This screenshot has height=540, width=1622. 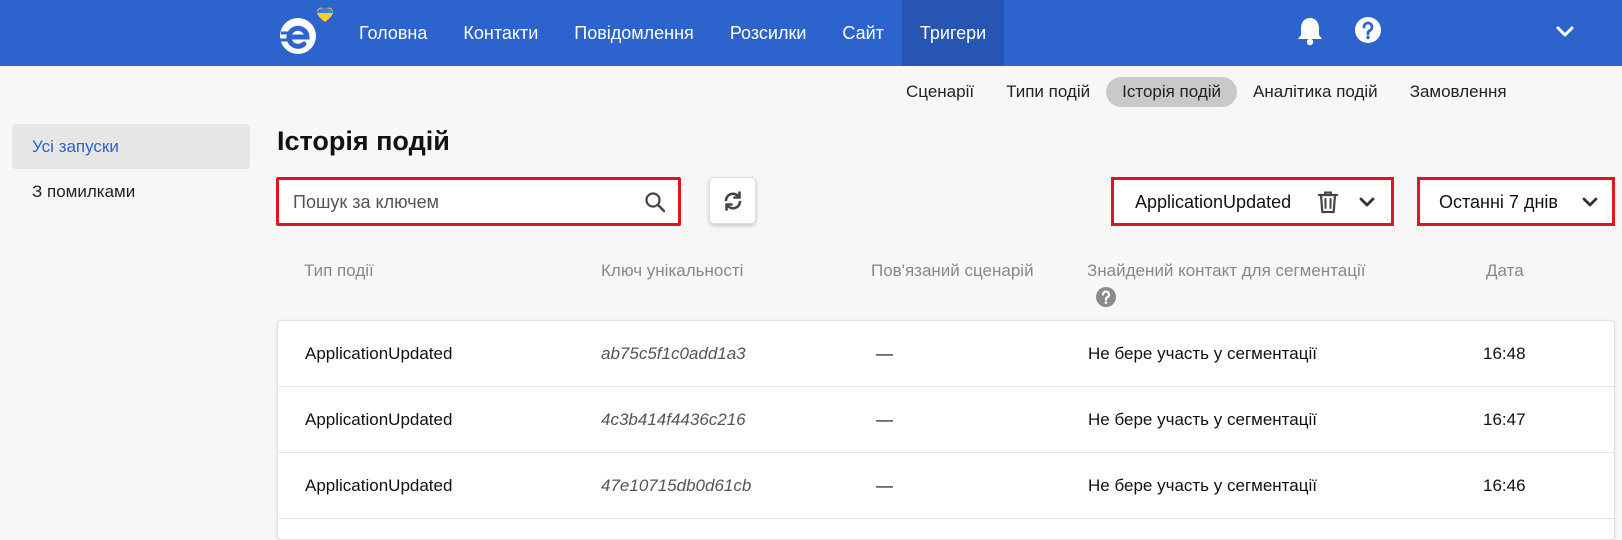 I want to click on tab-event-history: Історія подій, so click(x=1172, y=92).